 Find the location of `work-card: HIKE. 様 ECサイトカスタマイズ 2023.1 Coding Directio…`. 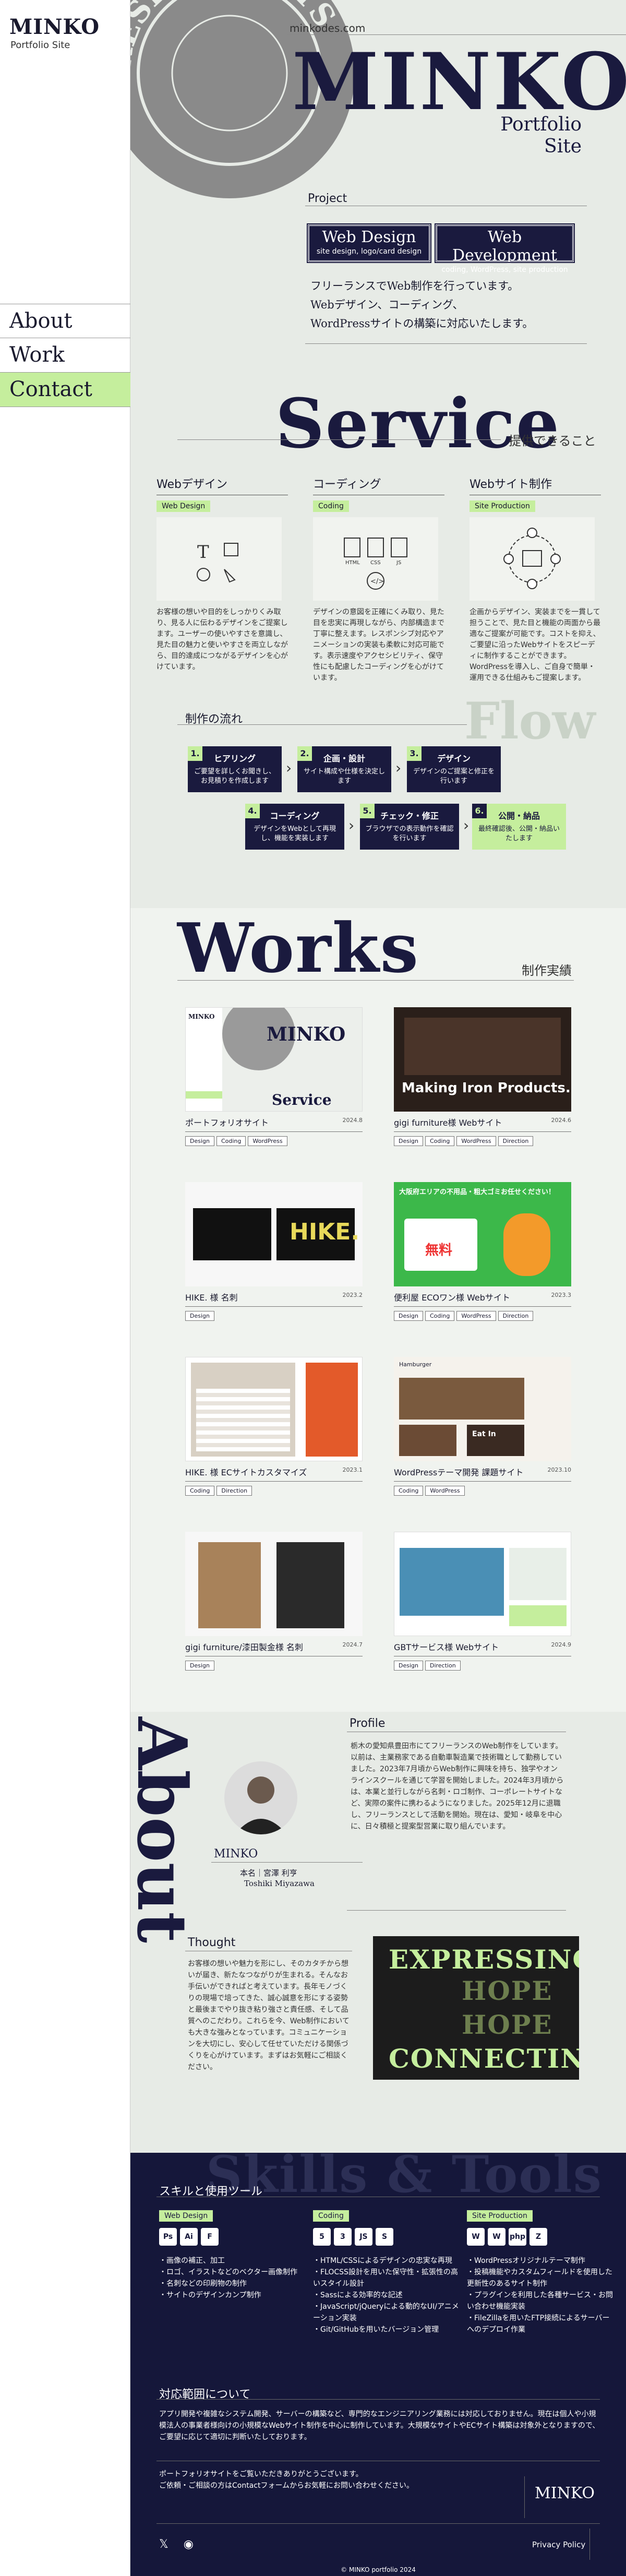

work-card: HIKE. 様 ECサイトカスタマイズ 2023.1 Coding Directio… is located at coordinates (274, 1426).